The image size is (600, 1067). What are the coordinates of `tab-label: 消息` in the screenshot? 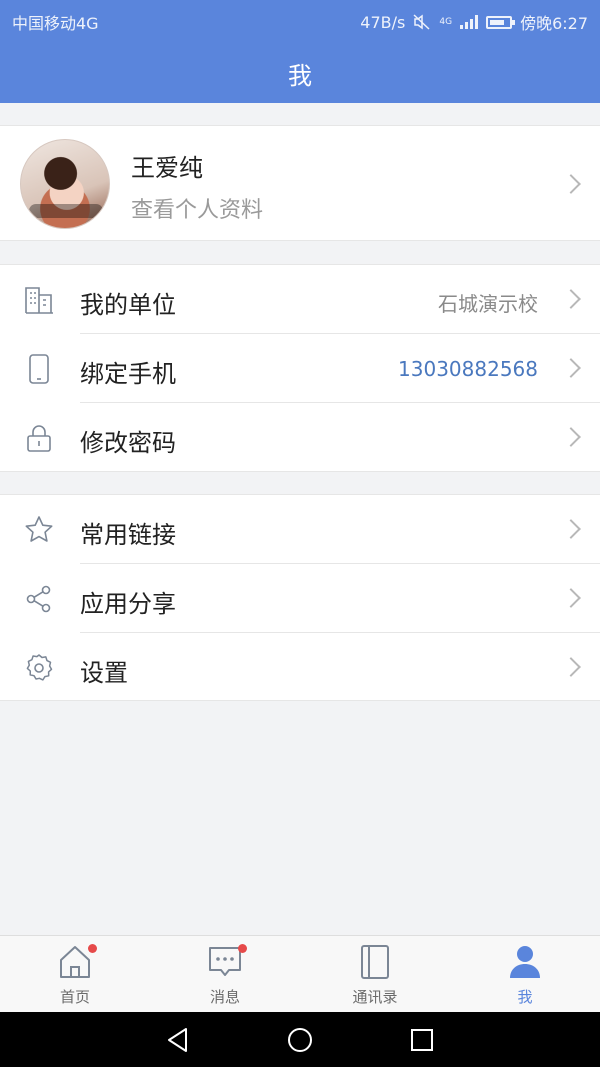 It's located at (224, 997).